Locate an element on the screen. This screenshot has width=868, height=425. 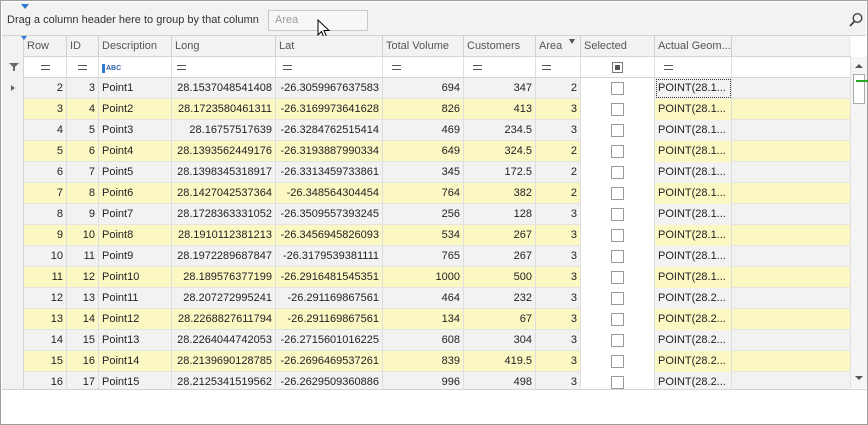
cell-long: 28.2139690128785 is located at coordinates (224, 361).